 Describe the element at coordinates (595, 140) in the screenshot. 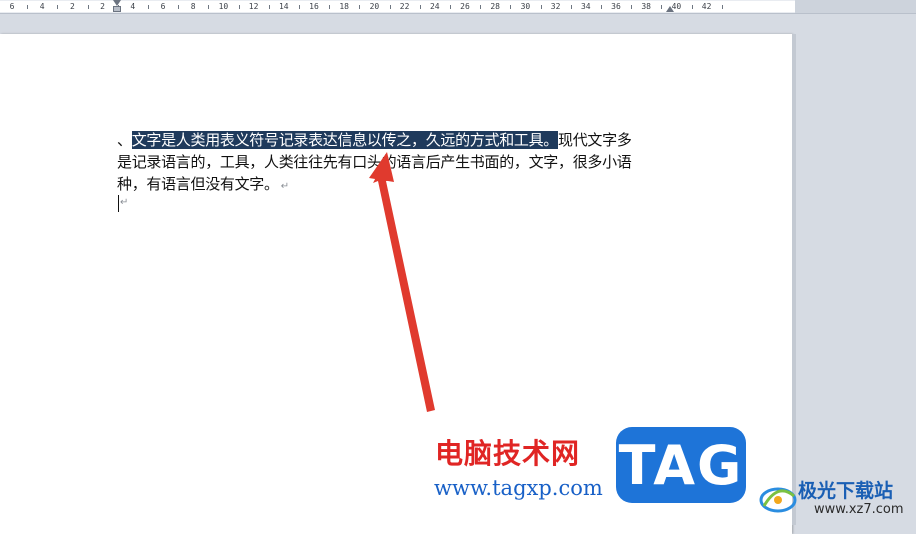

I see `text-line-1-rest: 现代文字多` at that location.